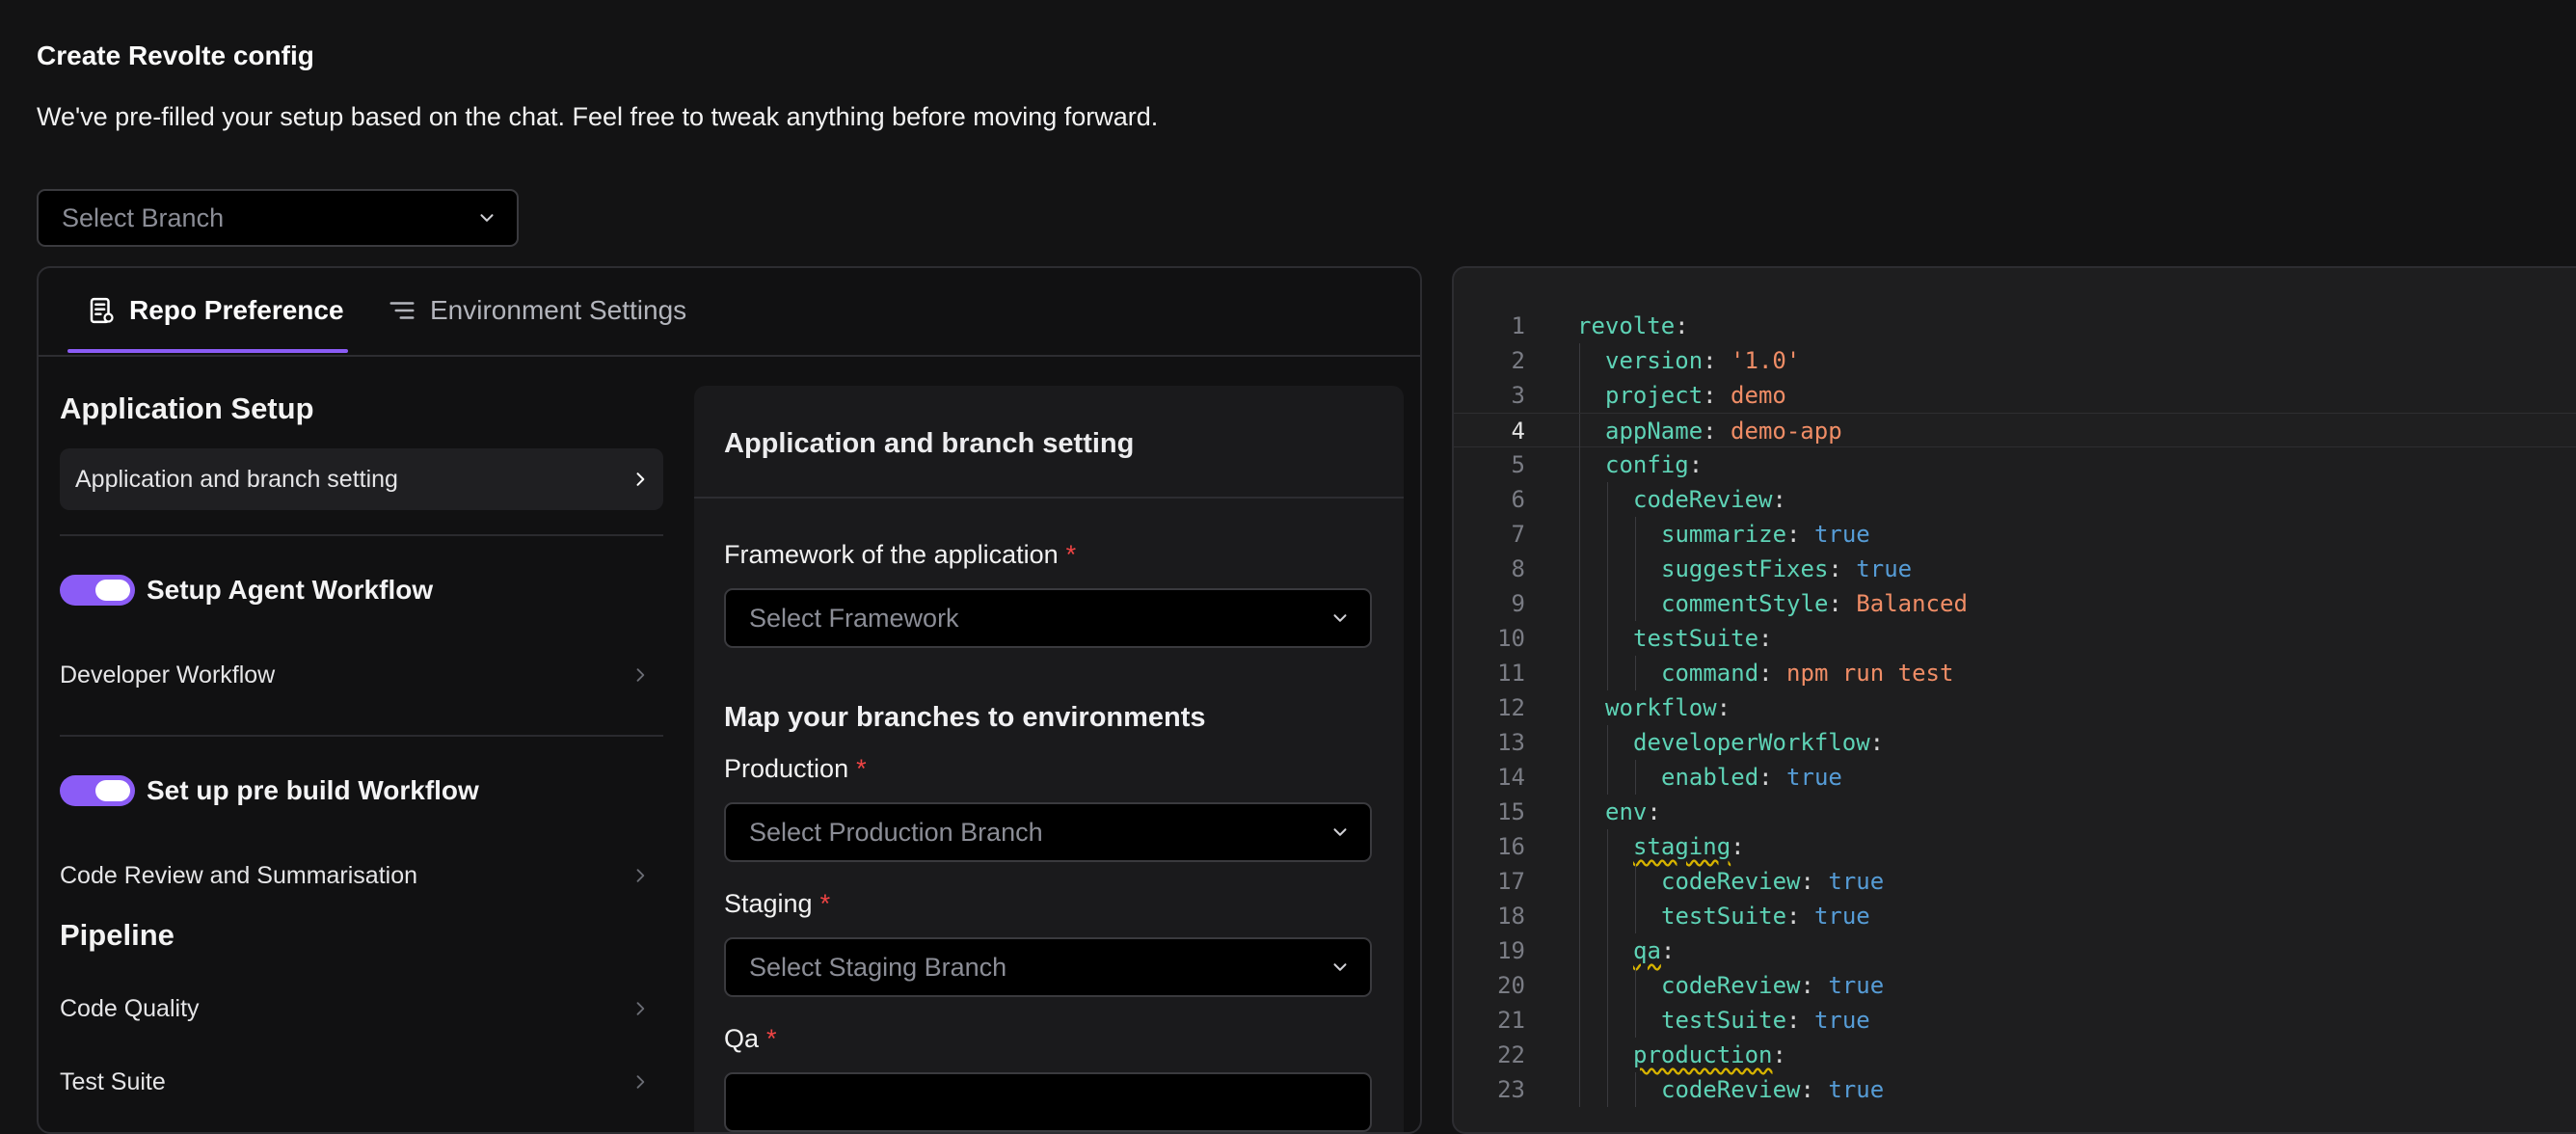  Describe the element at coordinates (769, 903) in the screenshot. I see `staging-label-text: Staging` at that location.